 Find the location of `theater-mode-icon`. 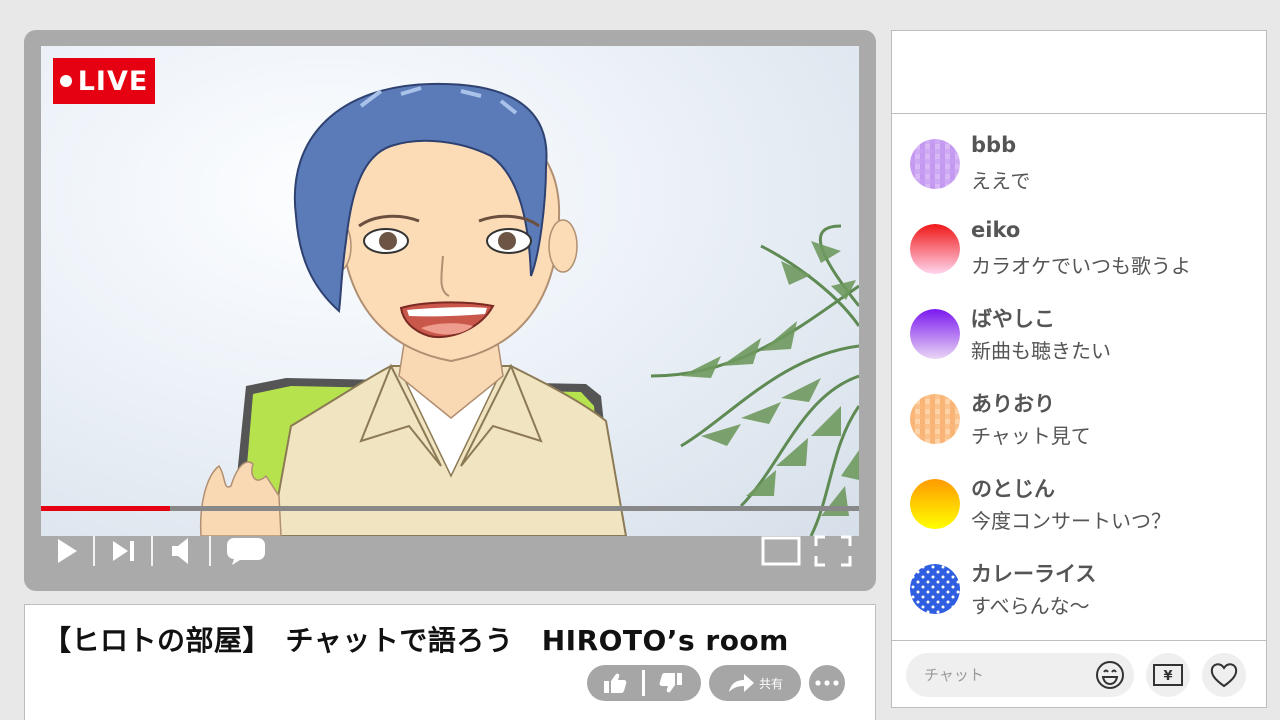

theater-mode-icon is located at coordinates (781, 551).